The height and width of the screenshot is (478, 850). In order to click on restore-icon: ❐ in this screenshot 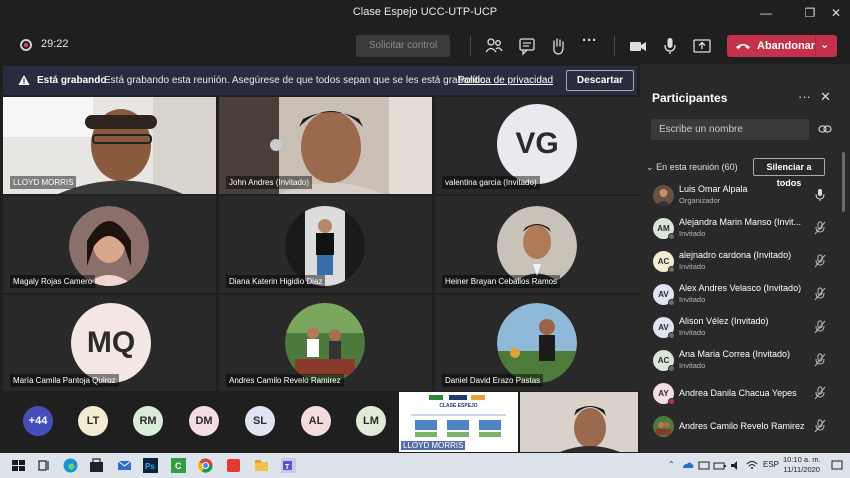, I will do `click(810, 13)`.